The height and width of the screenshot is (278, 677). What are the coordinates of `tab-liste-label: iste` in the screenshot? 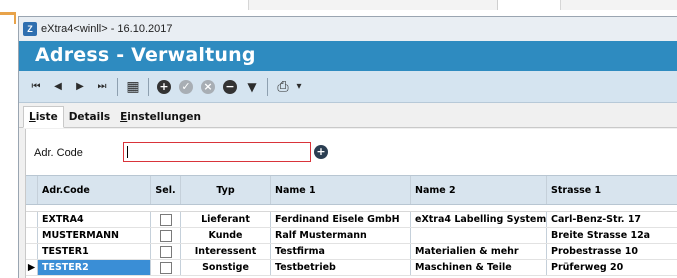 It's located at (46, 117).